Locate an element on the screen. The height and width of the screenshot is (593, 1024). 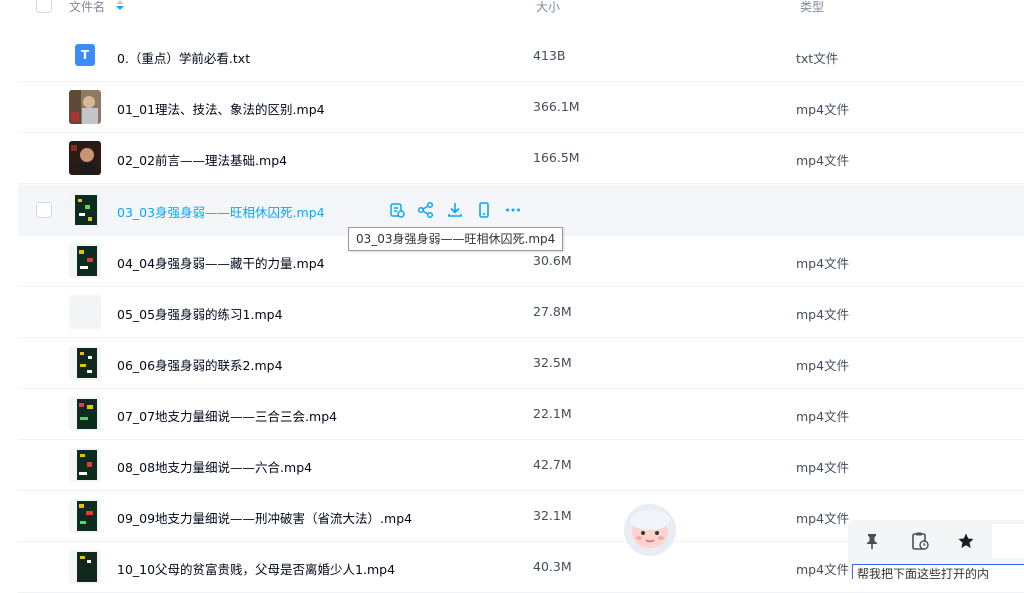
file-name: 06_06身强身弱的联系2.mp4 is located at coordinates (200, 364).